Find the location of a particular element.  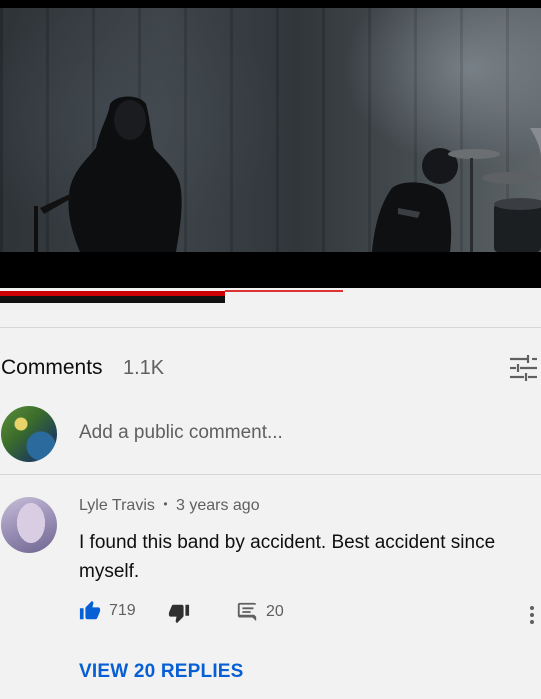

like-count: 719 is located at coordinates (122, 610).